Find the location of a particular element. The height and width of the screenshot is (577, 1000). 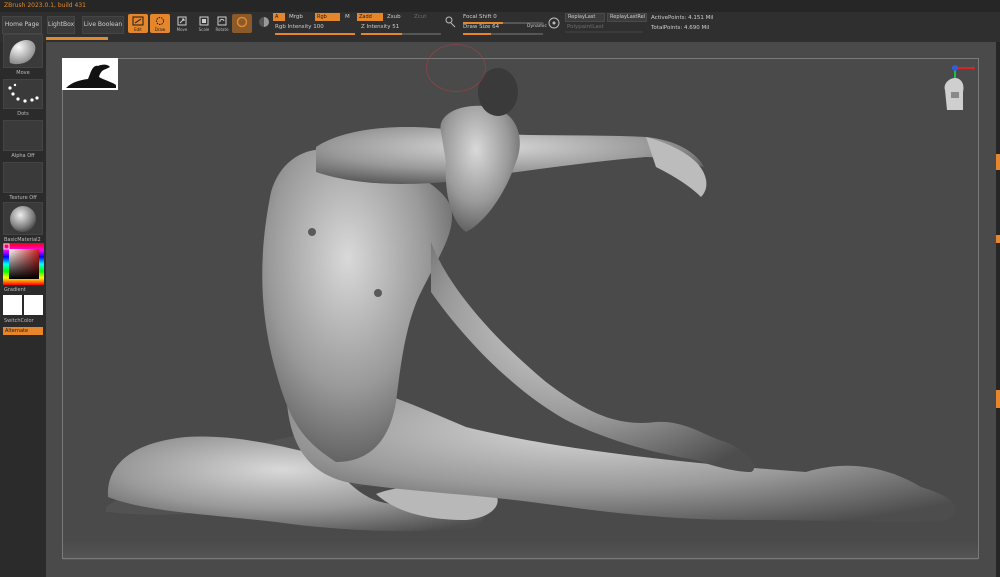

alternate-button: Alternate is located at coordinates (23, 331).